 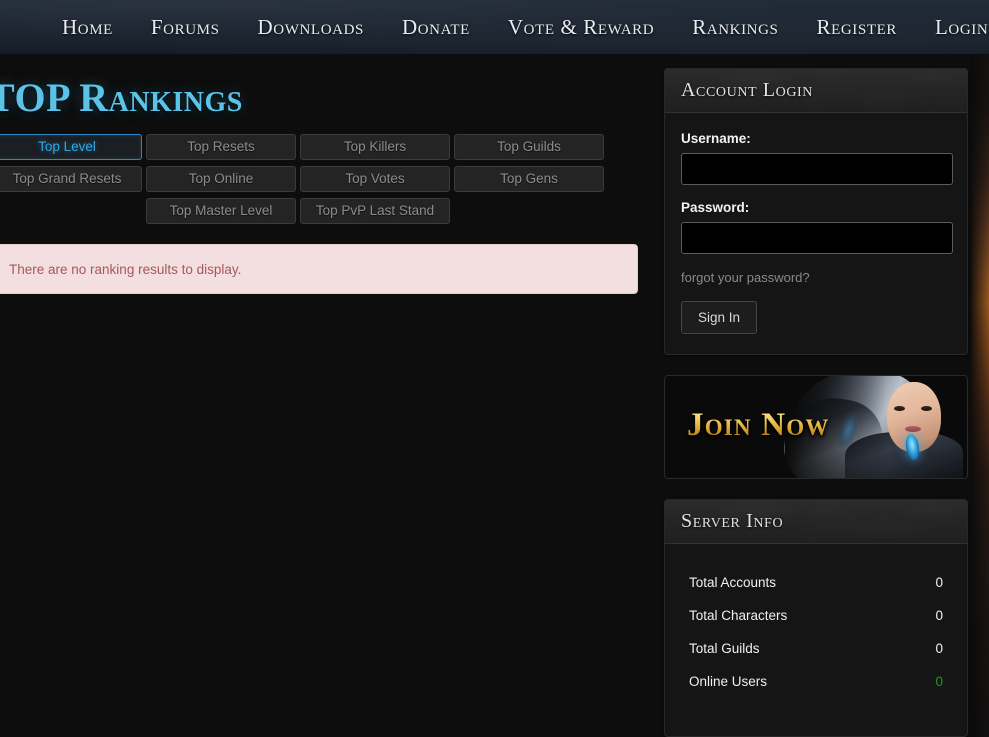 I want to click on tab-top-votes: Top Votes, so click(x=375, y=179).